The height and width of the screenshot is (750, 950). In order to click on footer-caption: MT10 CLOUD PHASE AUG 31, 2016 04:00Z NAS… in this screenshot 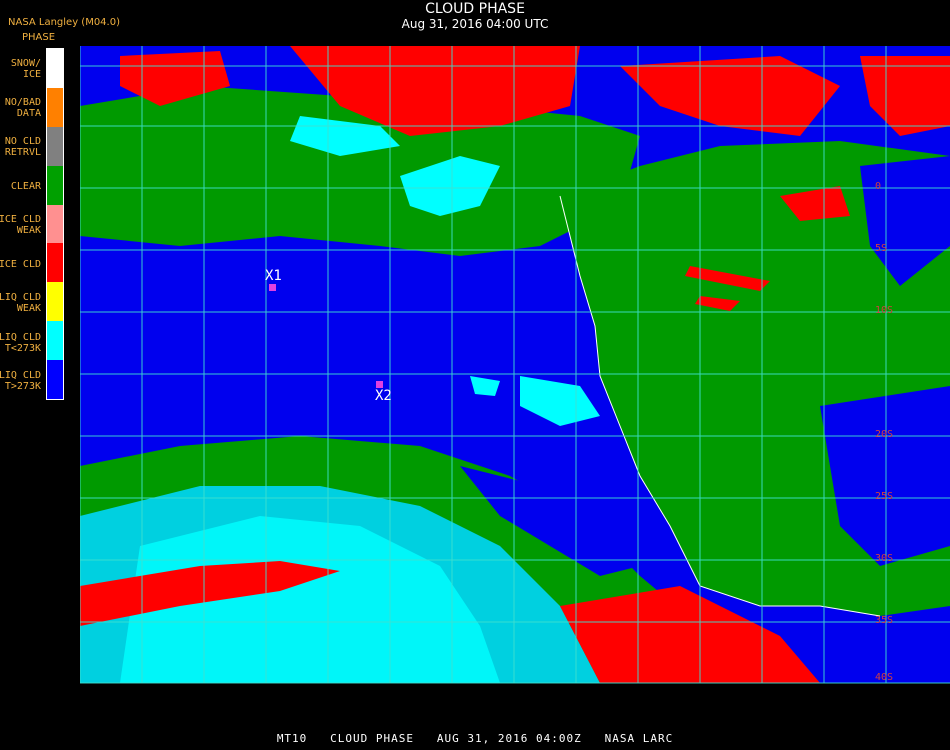, I will do `click(475, 738)`.